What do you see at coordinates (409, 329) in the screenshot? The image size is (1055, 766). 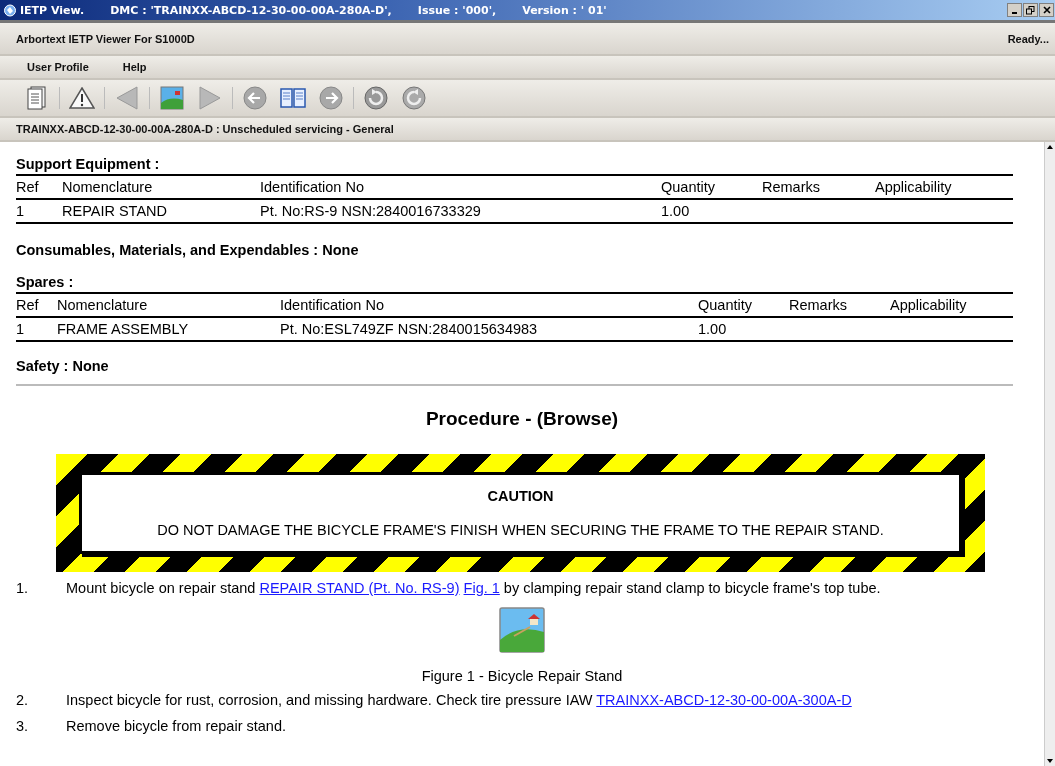 I see `table-cell-text: Pt. No:ESL749ZF NSN:2840015634983` at bounding box center [409, 329].